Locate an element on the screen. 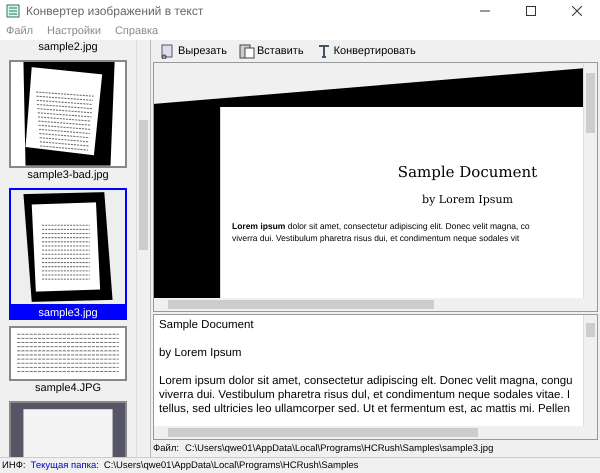 The image size is (600, 473). toolbar-button: Конвертировать is located at coordinates (365, 51).